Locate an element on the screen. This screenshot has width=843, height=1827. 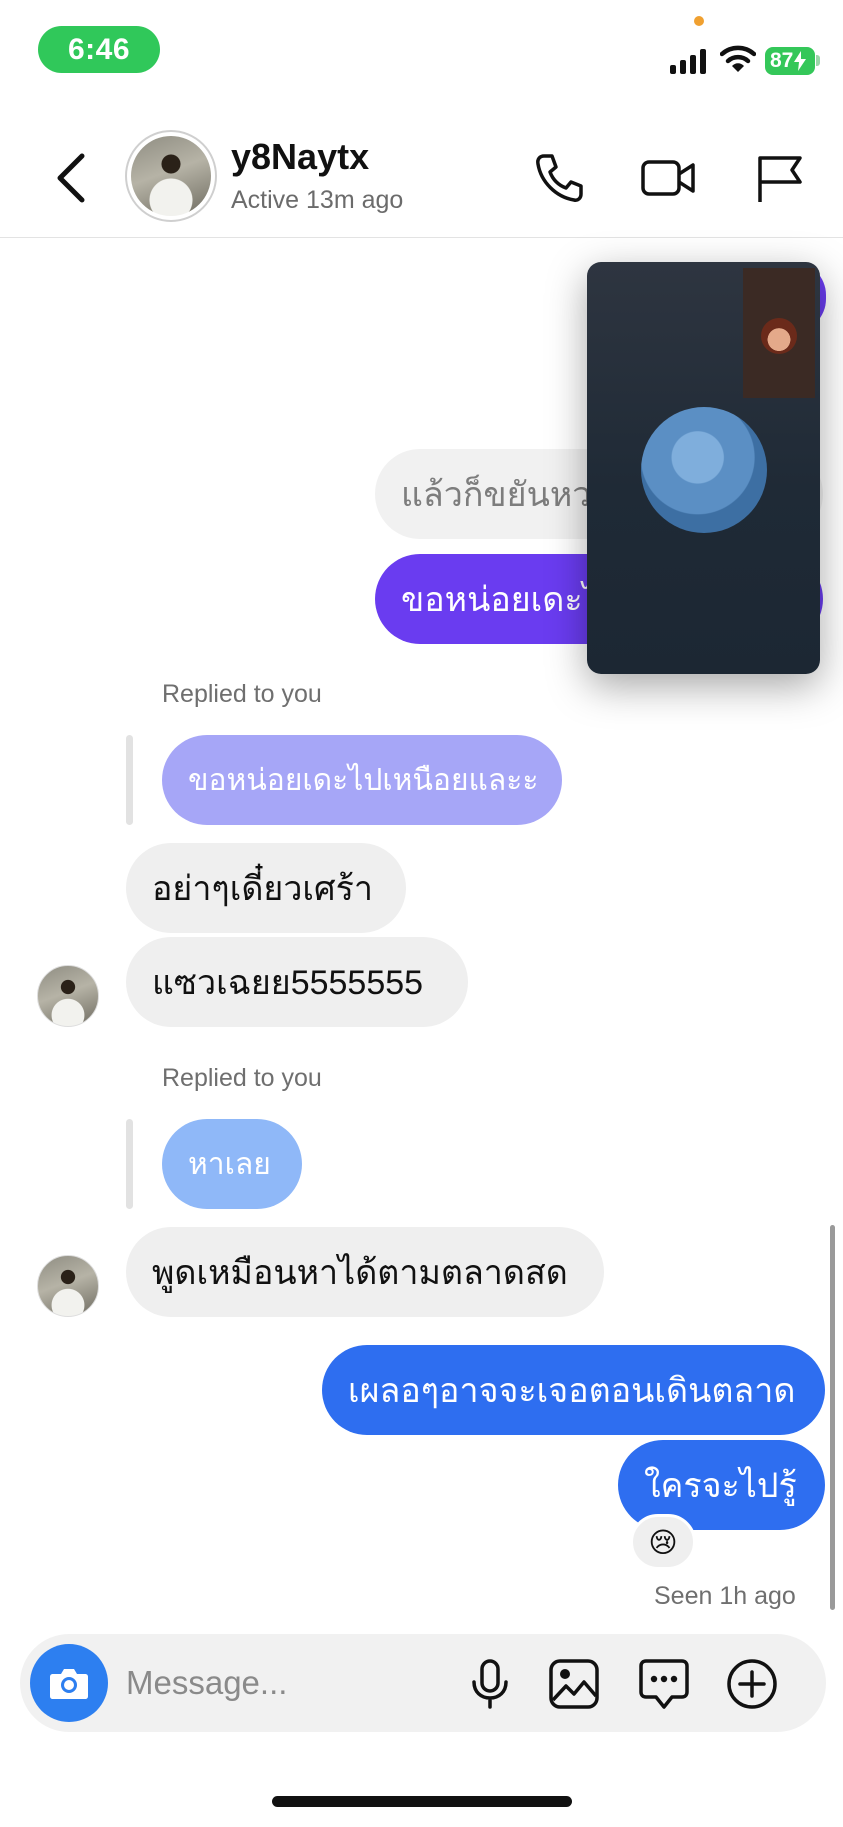
home-indicator is located at coordinates (422, 1801).